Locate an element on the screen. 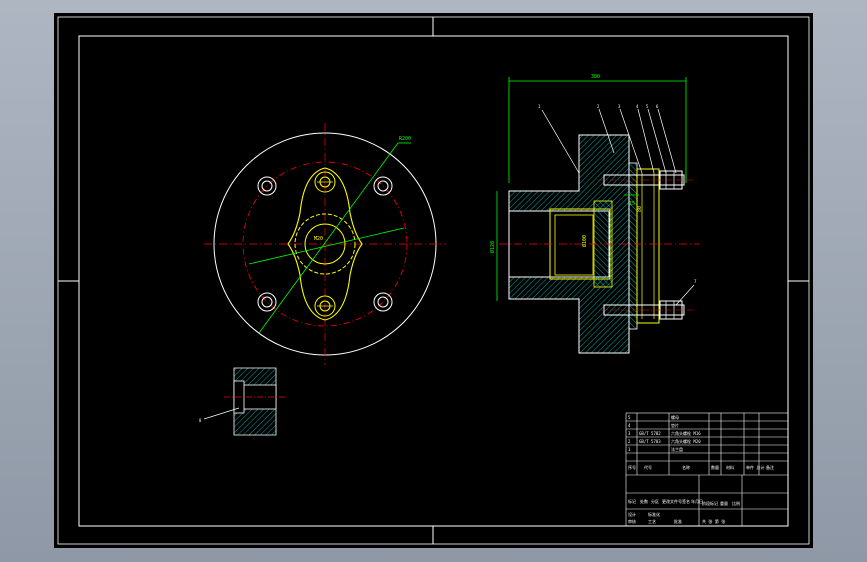 The height and width of the screenshot is (562, 867). svg-text: 4 is located at coordinates (629, 425).